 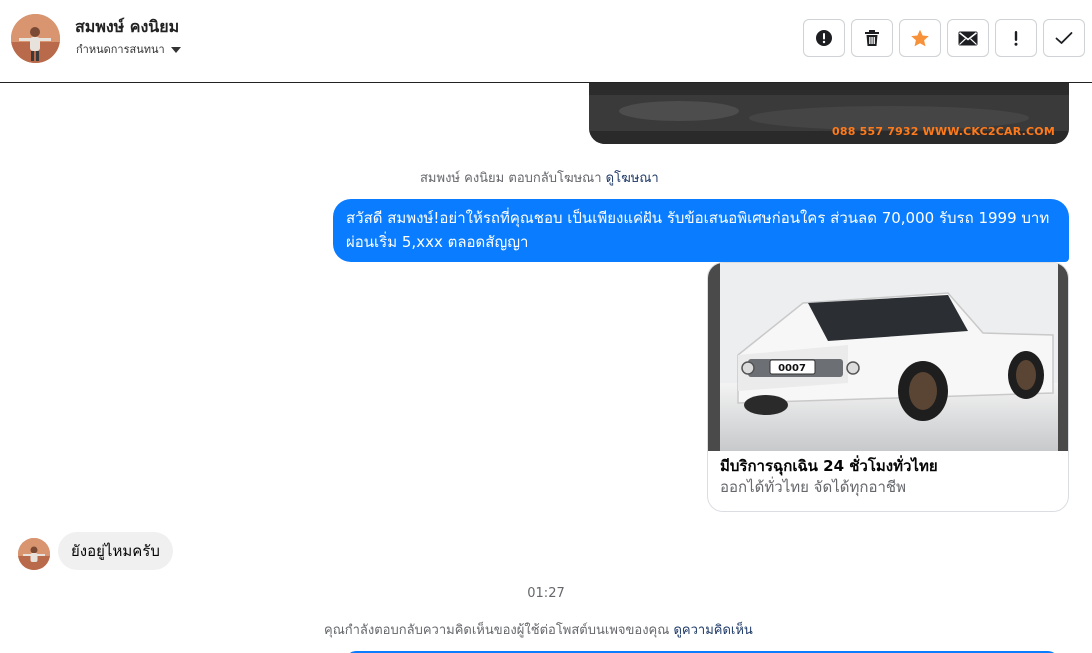 What do you see at coordinates (813, 487) in the screenshot?
I see `card-subtitle: ออกได้ทั่วไทย จัดได้ทุกอาชีพ` at bounding box center [813, 487].